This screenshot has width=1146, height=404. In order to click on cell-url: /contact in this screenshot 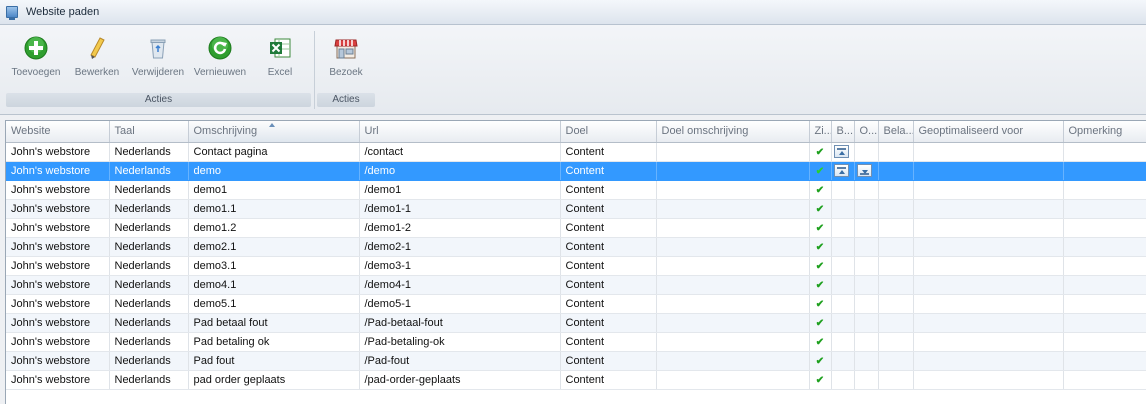, I will do `click(460, 152)`.